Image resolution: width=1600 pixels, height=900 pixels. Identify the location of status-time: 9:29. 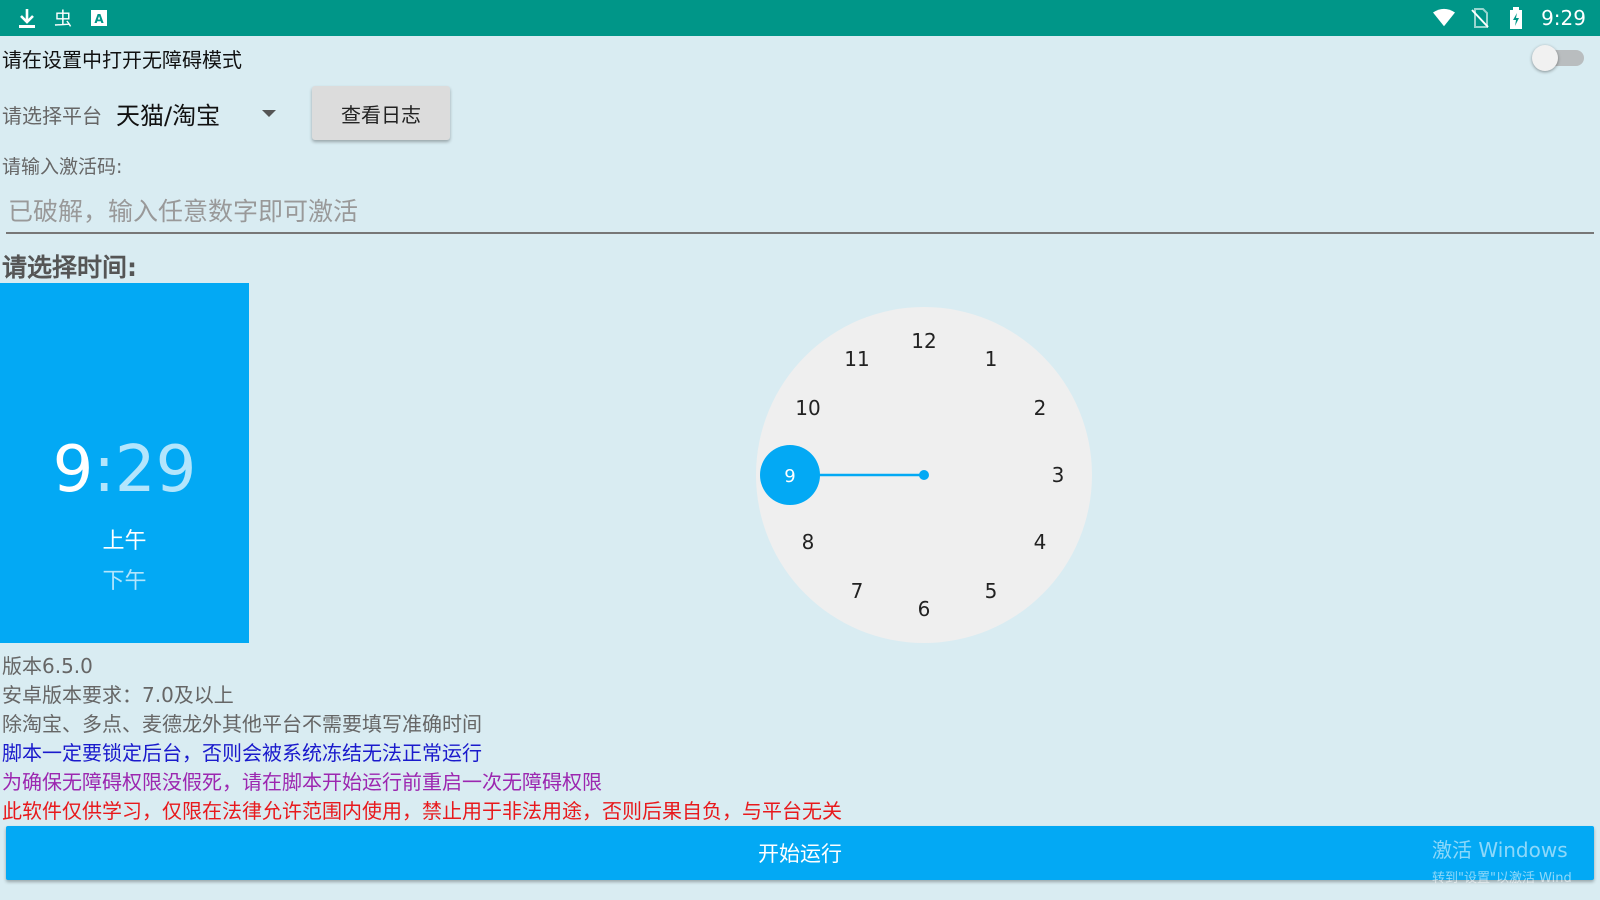
(1563, 18).